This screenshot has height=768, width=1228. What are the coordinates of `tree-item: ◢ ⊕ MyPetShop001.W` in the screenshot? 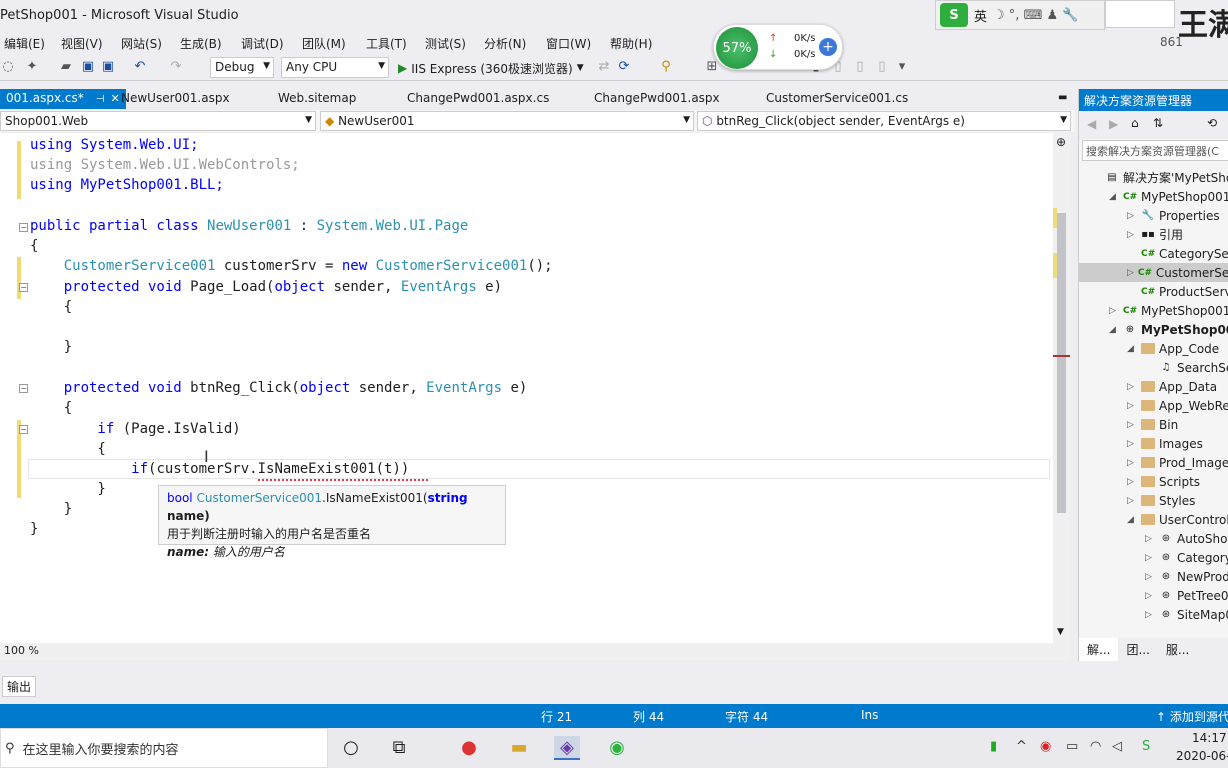 It's located at (1168, 329).